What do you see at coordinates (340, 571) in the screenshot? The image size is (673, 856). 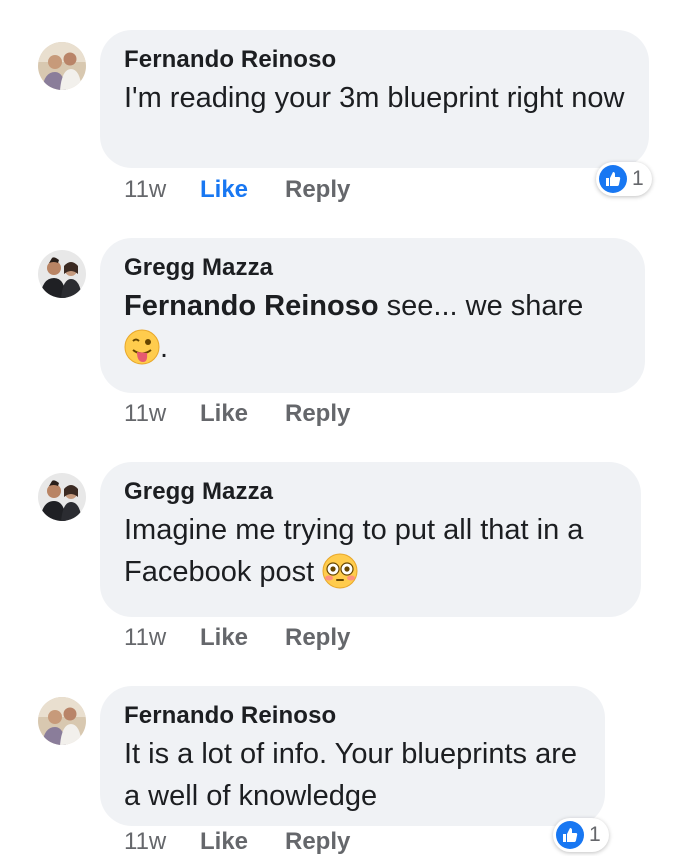 I see `flushed-face-emoji` at bounding box center [340, 571].